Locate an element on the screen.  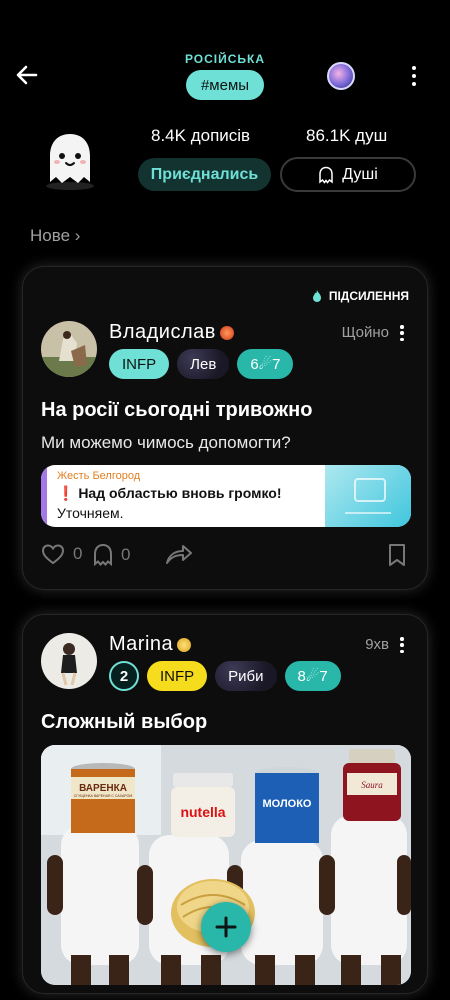
ghost-icon is located at coordinates (326, 175).